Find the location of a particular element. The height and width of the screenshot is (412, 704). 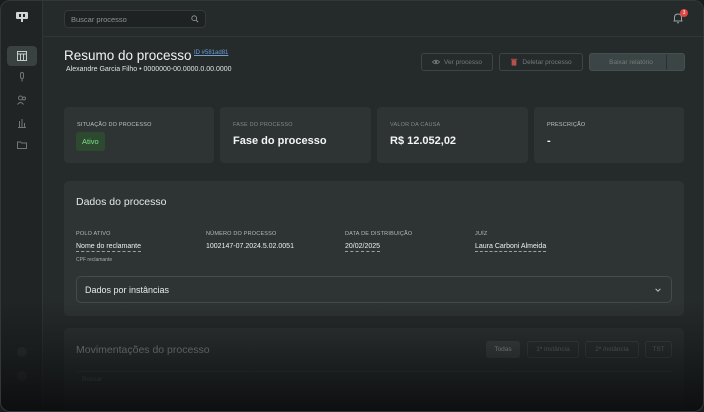

movements-search-input: Buscar is located at coordinates (374, 380).